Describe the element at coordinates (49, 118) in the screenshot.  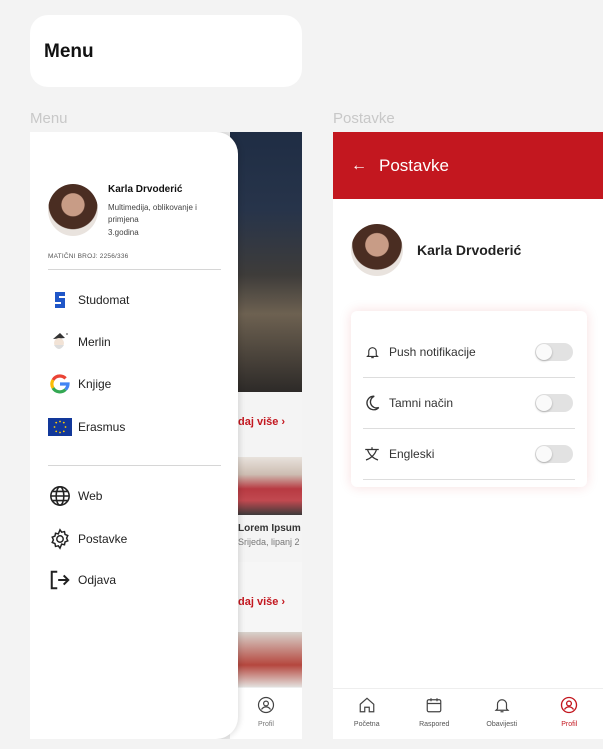
I see `menu-section-label: Menu` at that location.